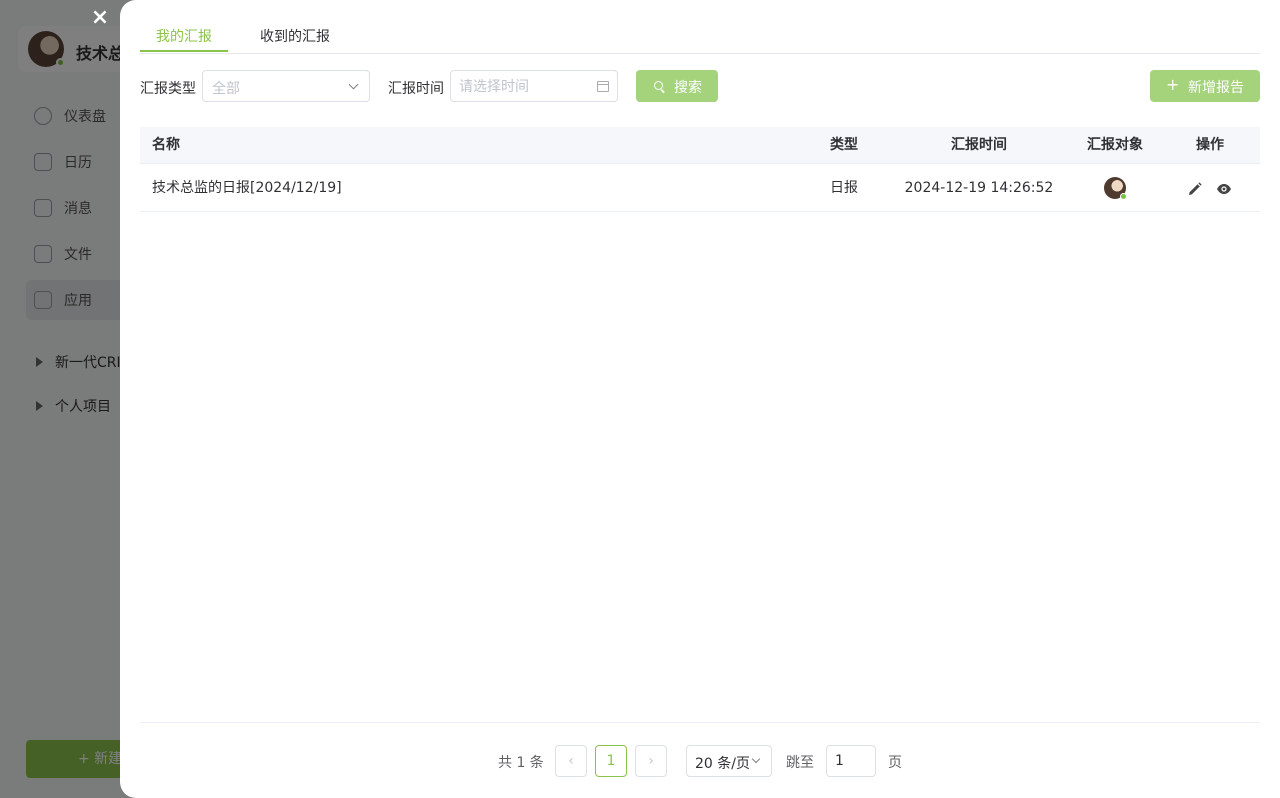  Describe the element at coordinates (979, 188) in the screenshot. I see `report-time: 2024-12-19 14:26:52` at that location.